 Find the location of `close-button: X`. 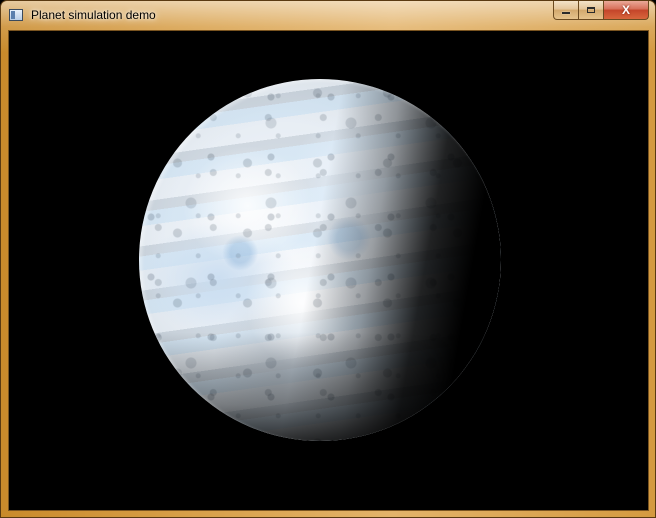

close-button: X is located at coordinates (626, 10).